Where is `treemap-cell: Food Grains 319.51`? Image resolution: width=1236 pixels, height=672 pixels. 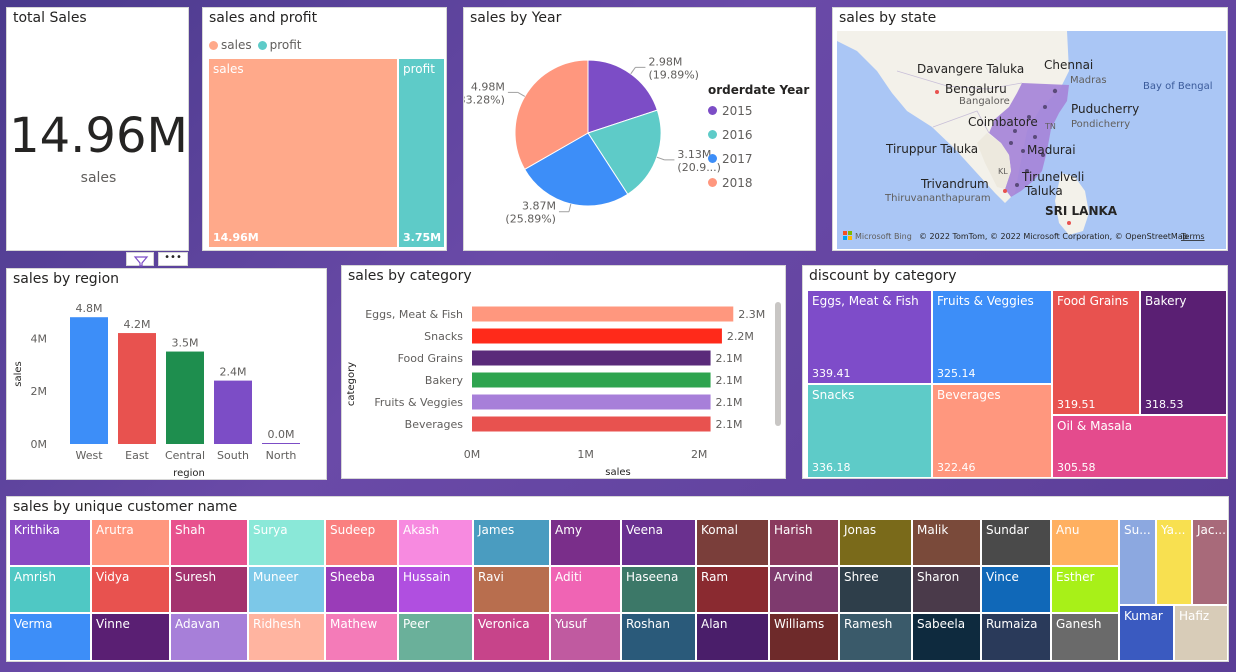 treemap-cell: Food Grains 319.51 is located at coordinates (1096, 352).